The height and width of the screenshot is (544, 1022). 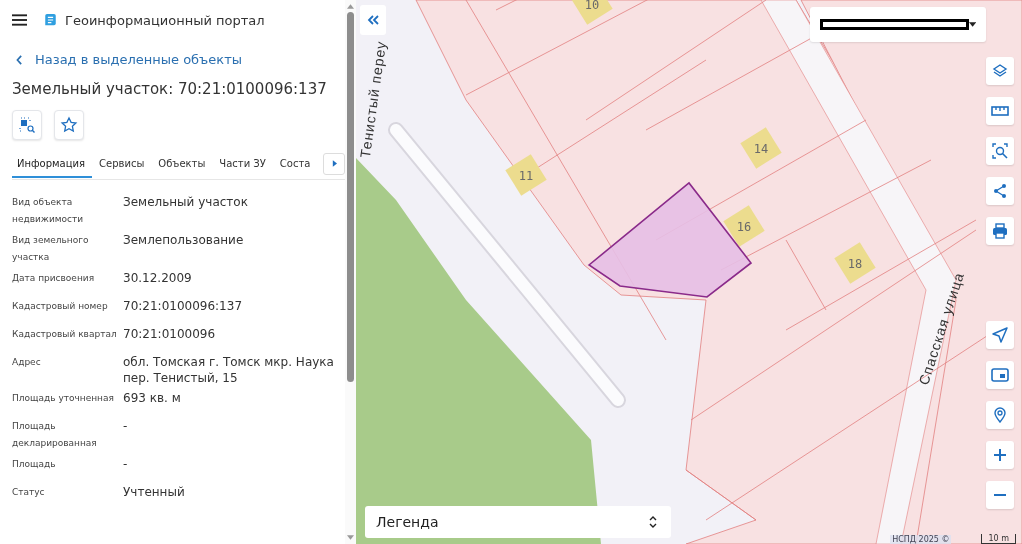 I want to click on property-label: Адрес, so click(x=27, y=362).